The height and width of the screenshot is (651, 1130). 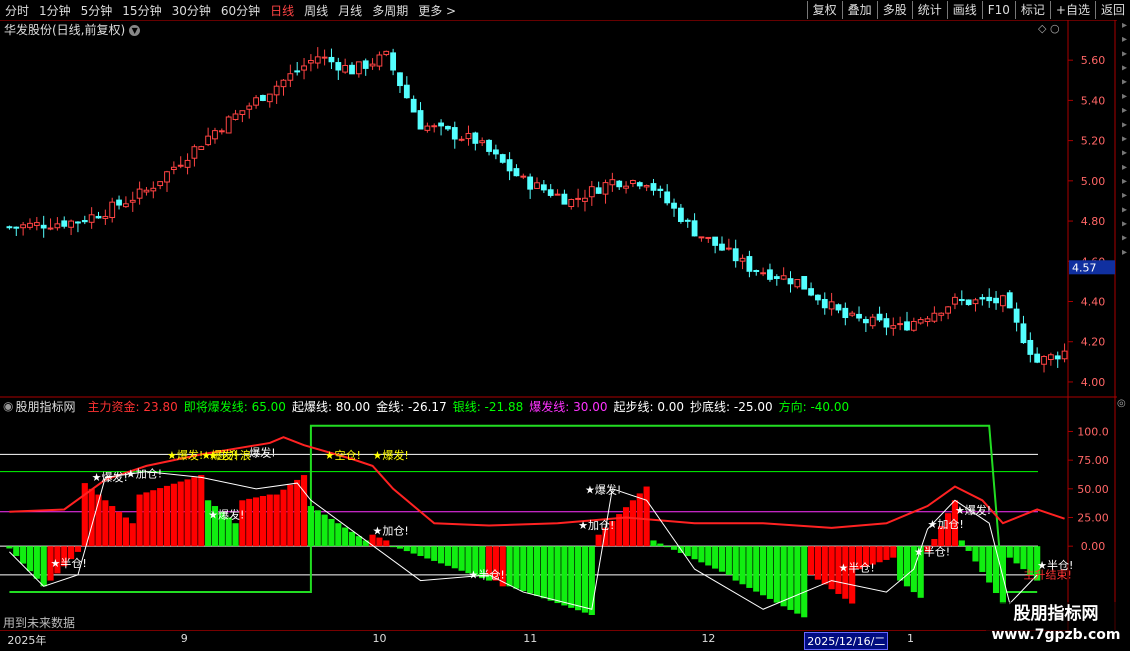 What do you see at coordinates (45, 406) in the screenshot?
I see `indicator-name: 股朋指标网` at bounding box center [45, 406].